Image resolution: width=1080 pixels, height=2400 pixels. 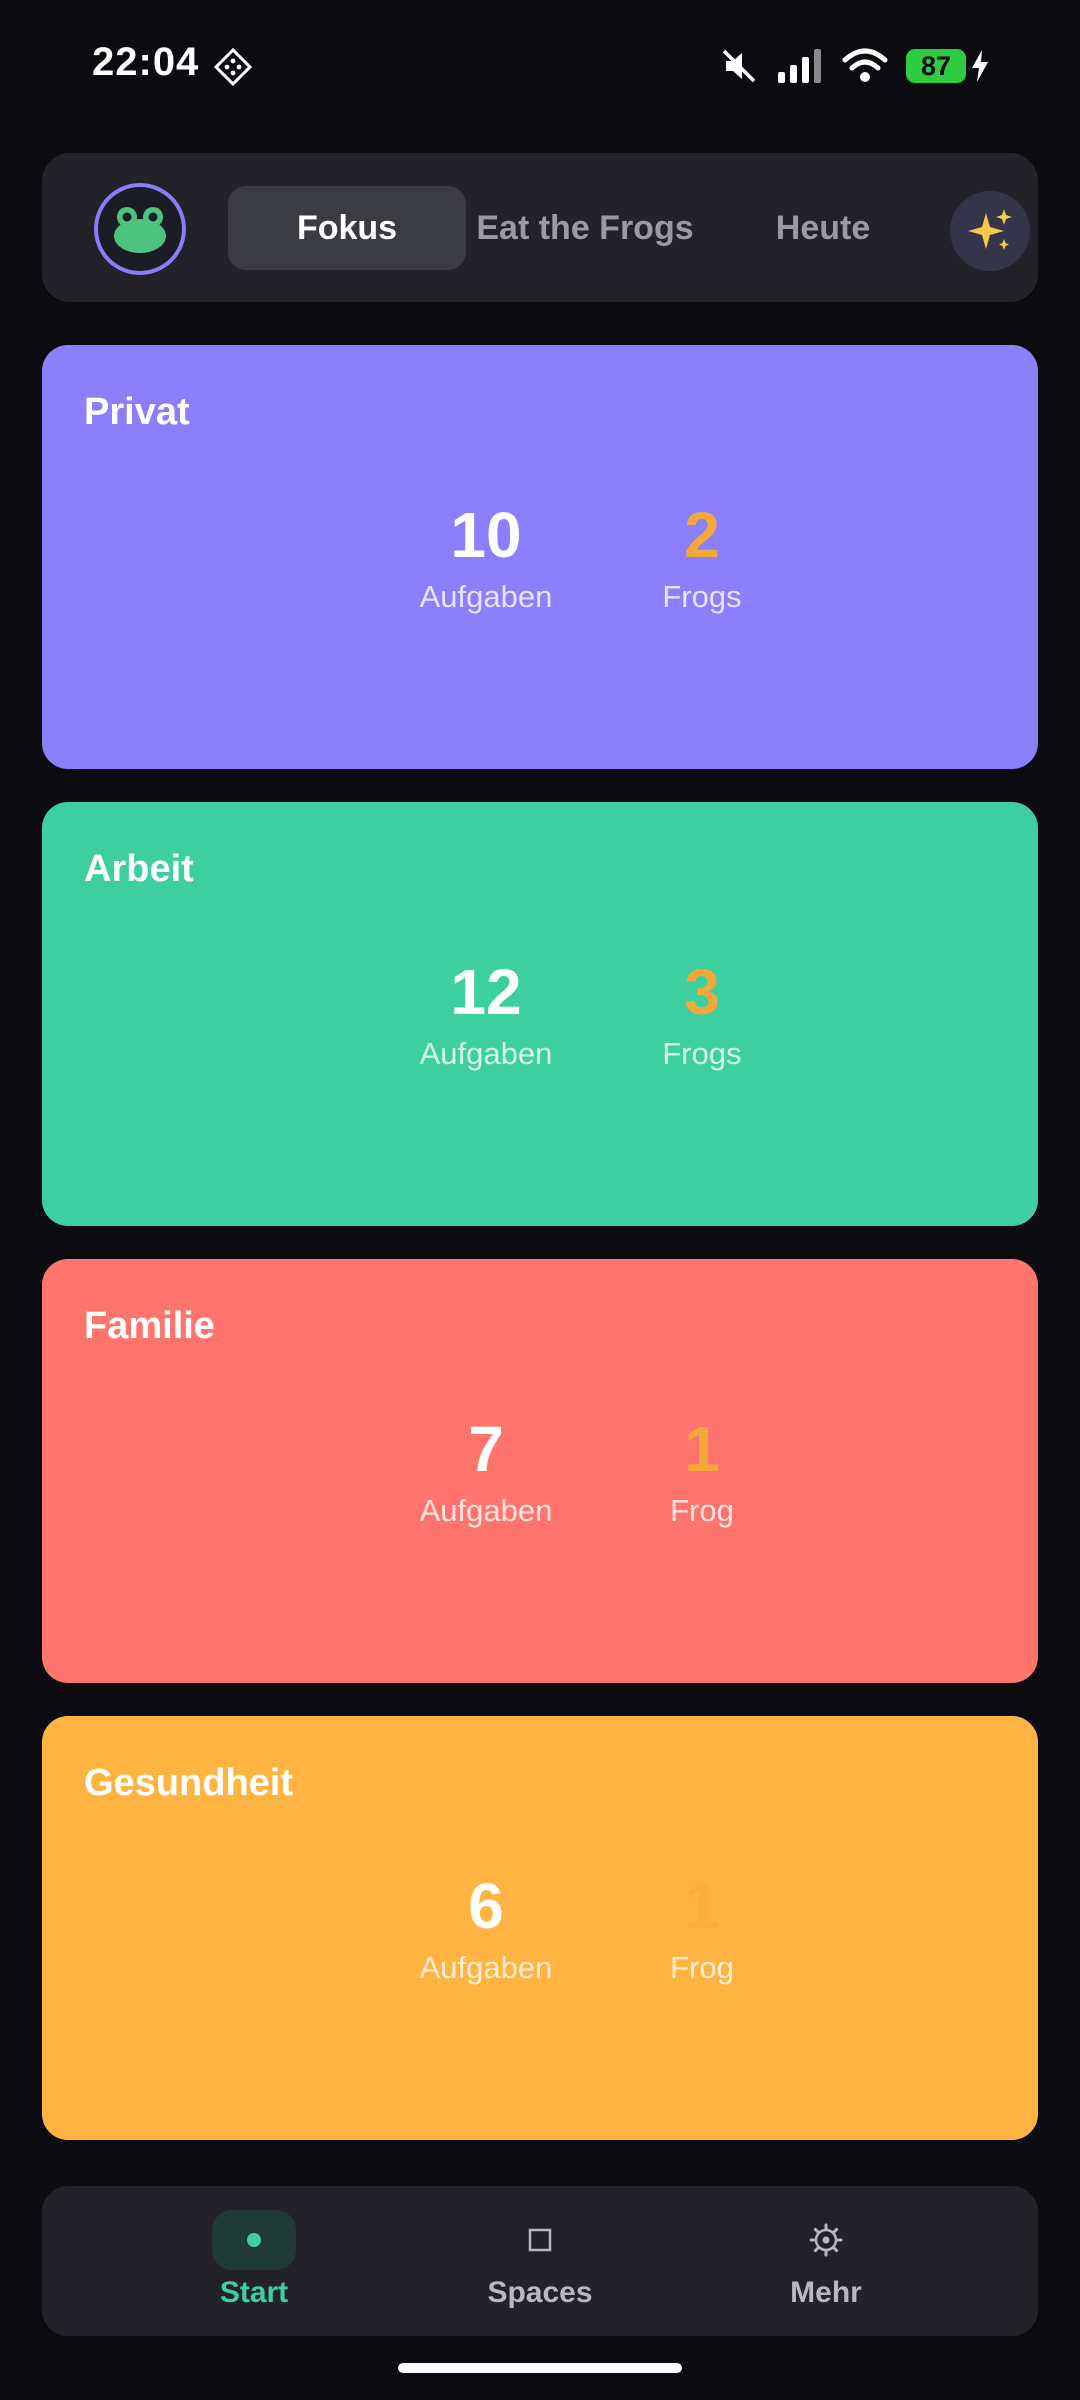 What do you see at coordinates (189, 1783) in the screenshot?
I see `card-title: Gesundheit` at bounding box center [189, 1783].